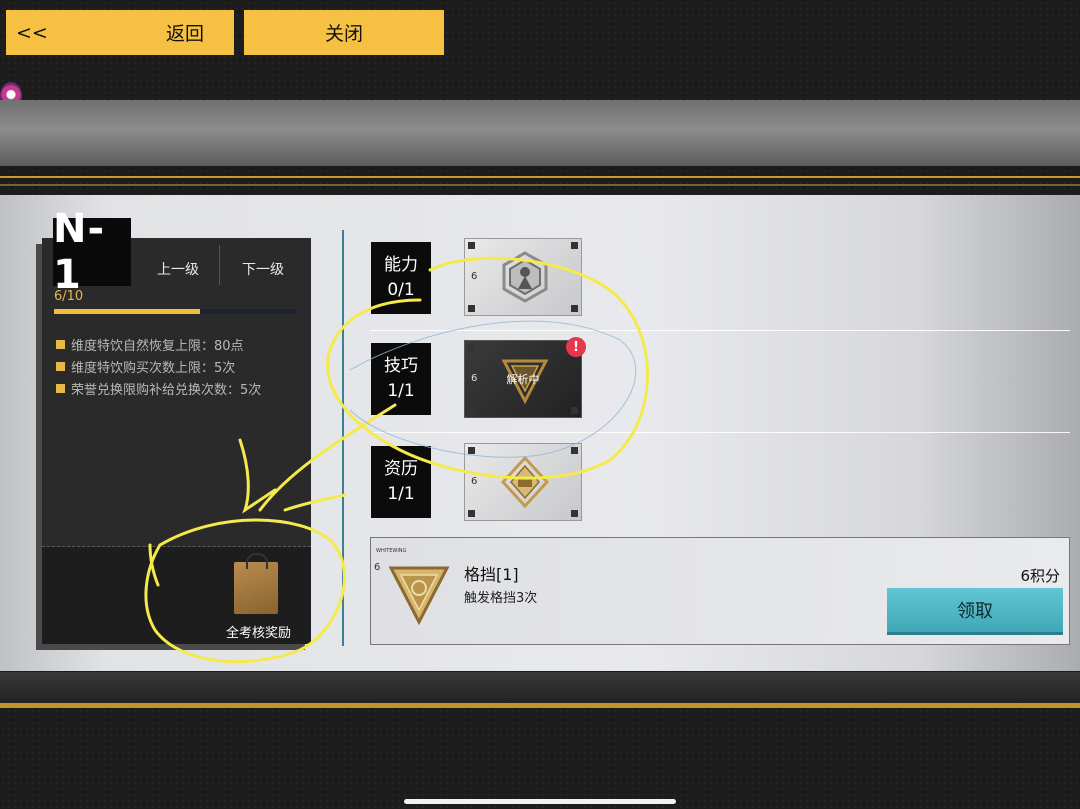 The height and width of the screenshot is (809, 1080). What do you see at coordinates (401, 278) in the screenshot?
I see `category-ability: 能力 0/1` at bounding box center [401, 278].